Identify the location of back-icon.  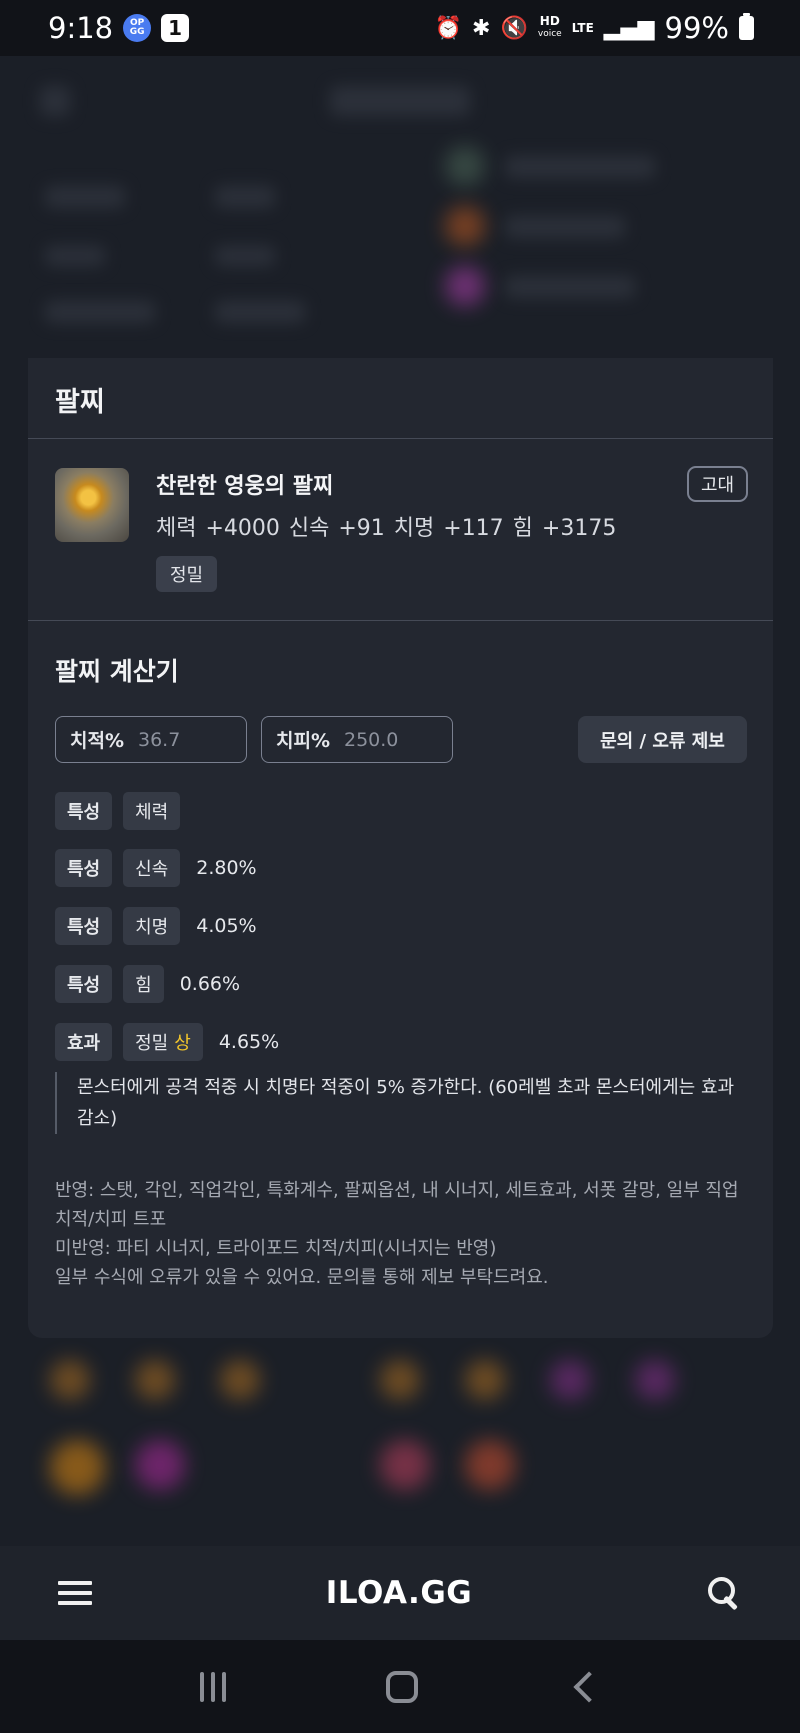
(589, 1686).